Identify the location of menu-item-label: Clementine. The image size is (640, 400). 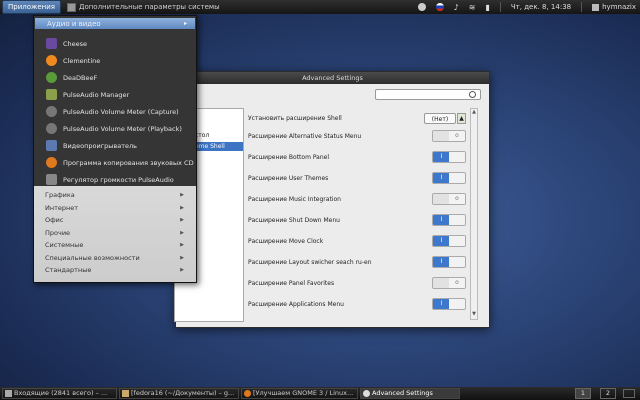
(82, 60).